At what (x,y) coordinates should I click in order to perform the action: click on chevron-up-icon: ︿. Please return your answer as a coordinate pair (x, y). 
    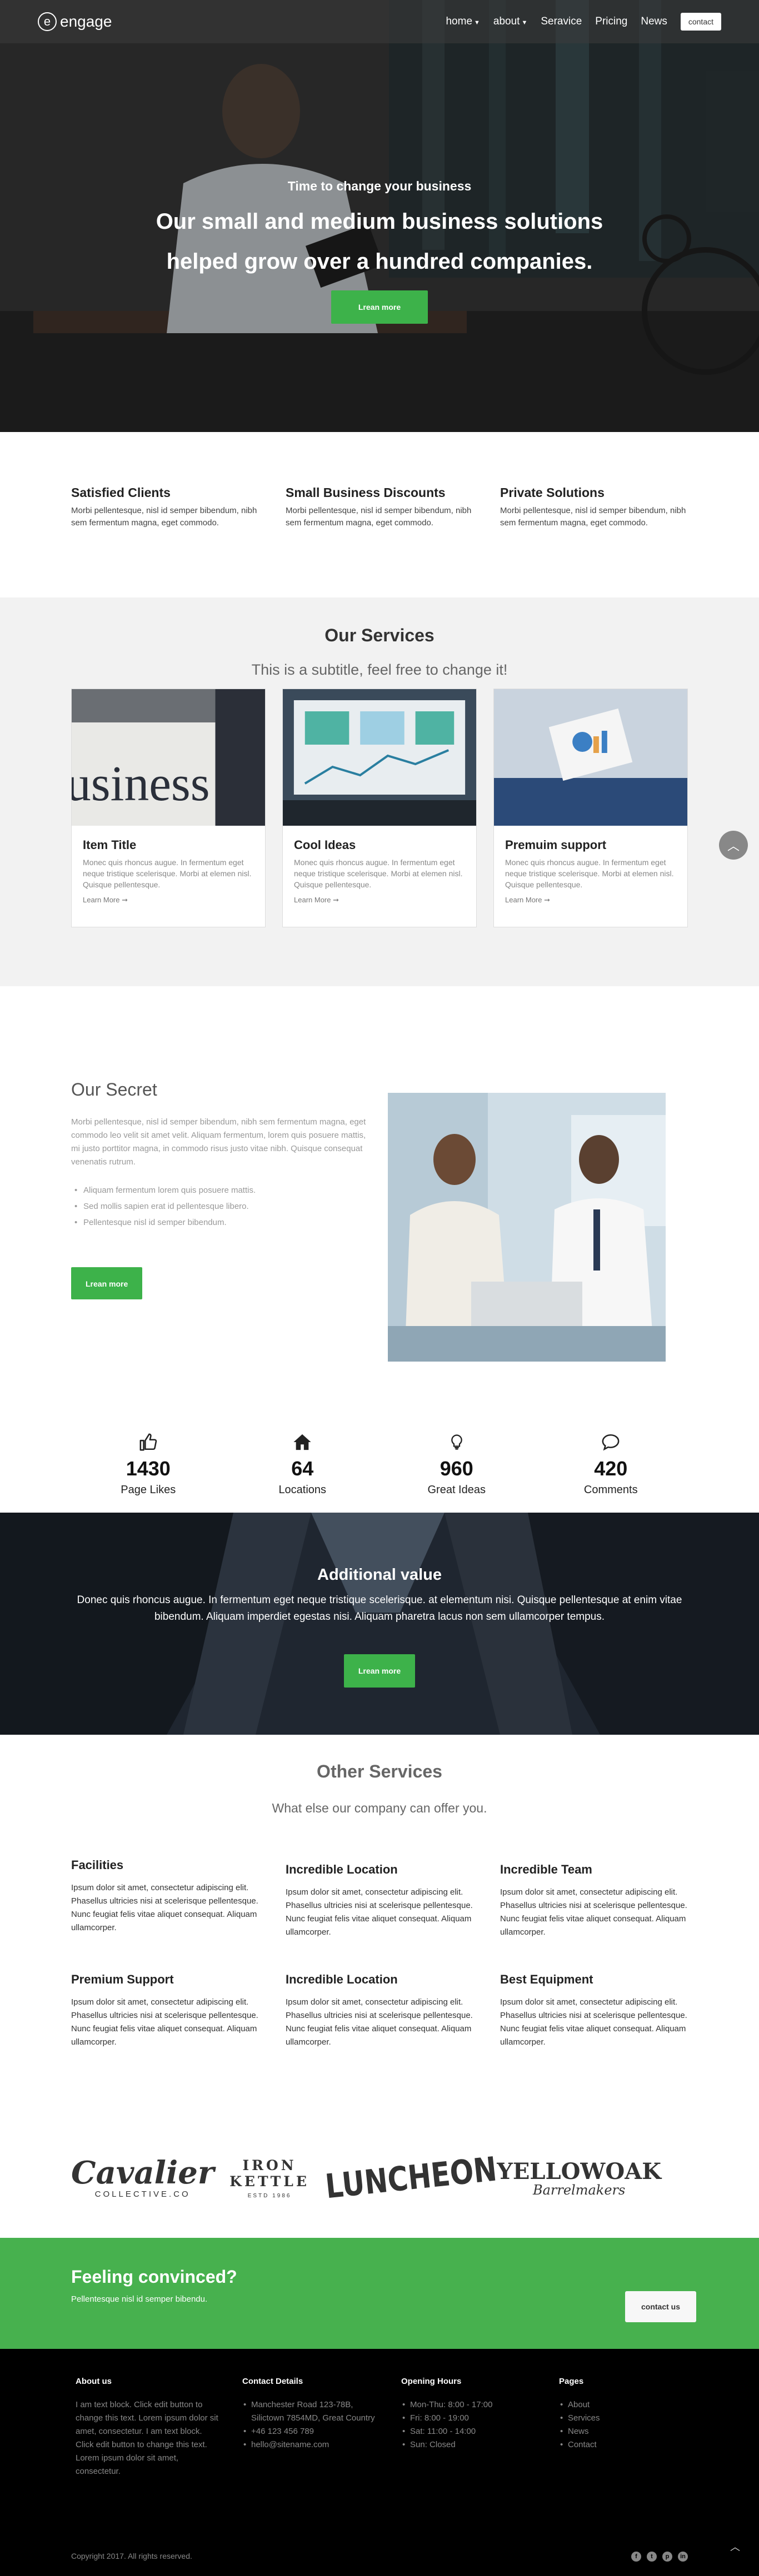
    Looking at the image, I should click on (733, 846).